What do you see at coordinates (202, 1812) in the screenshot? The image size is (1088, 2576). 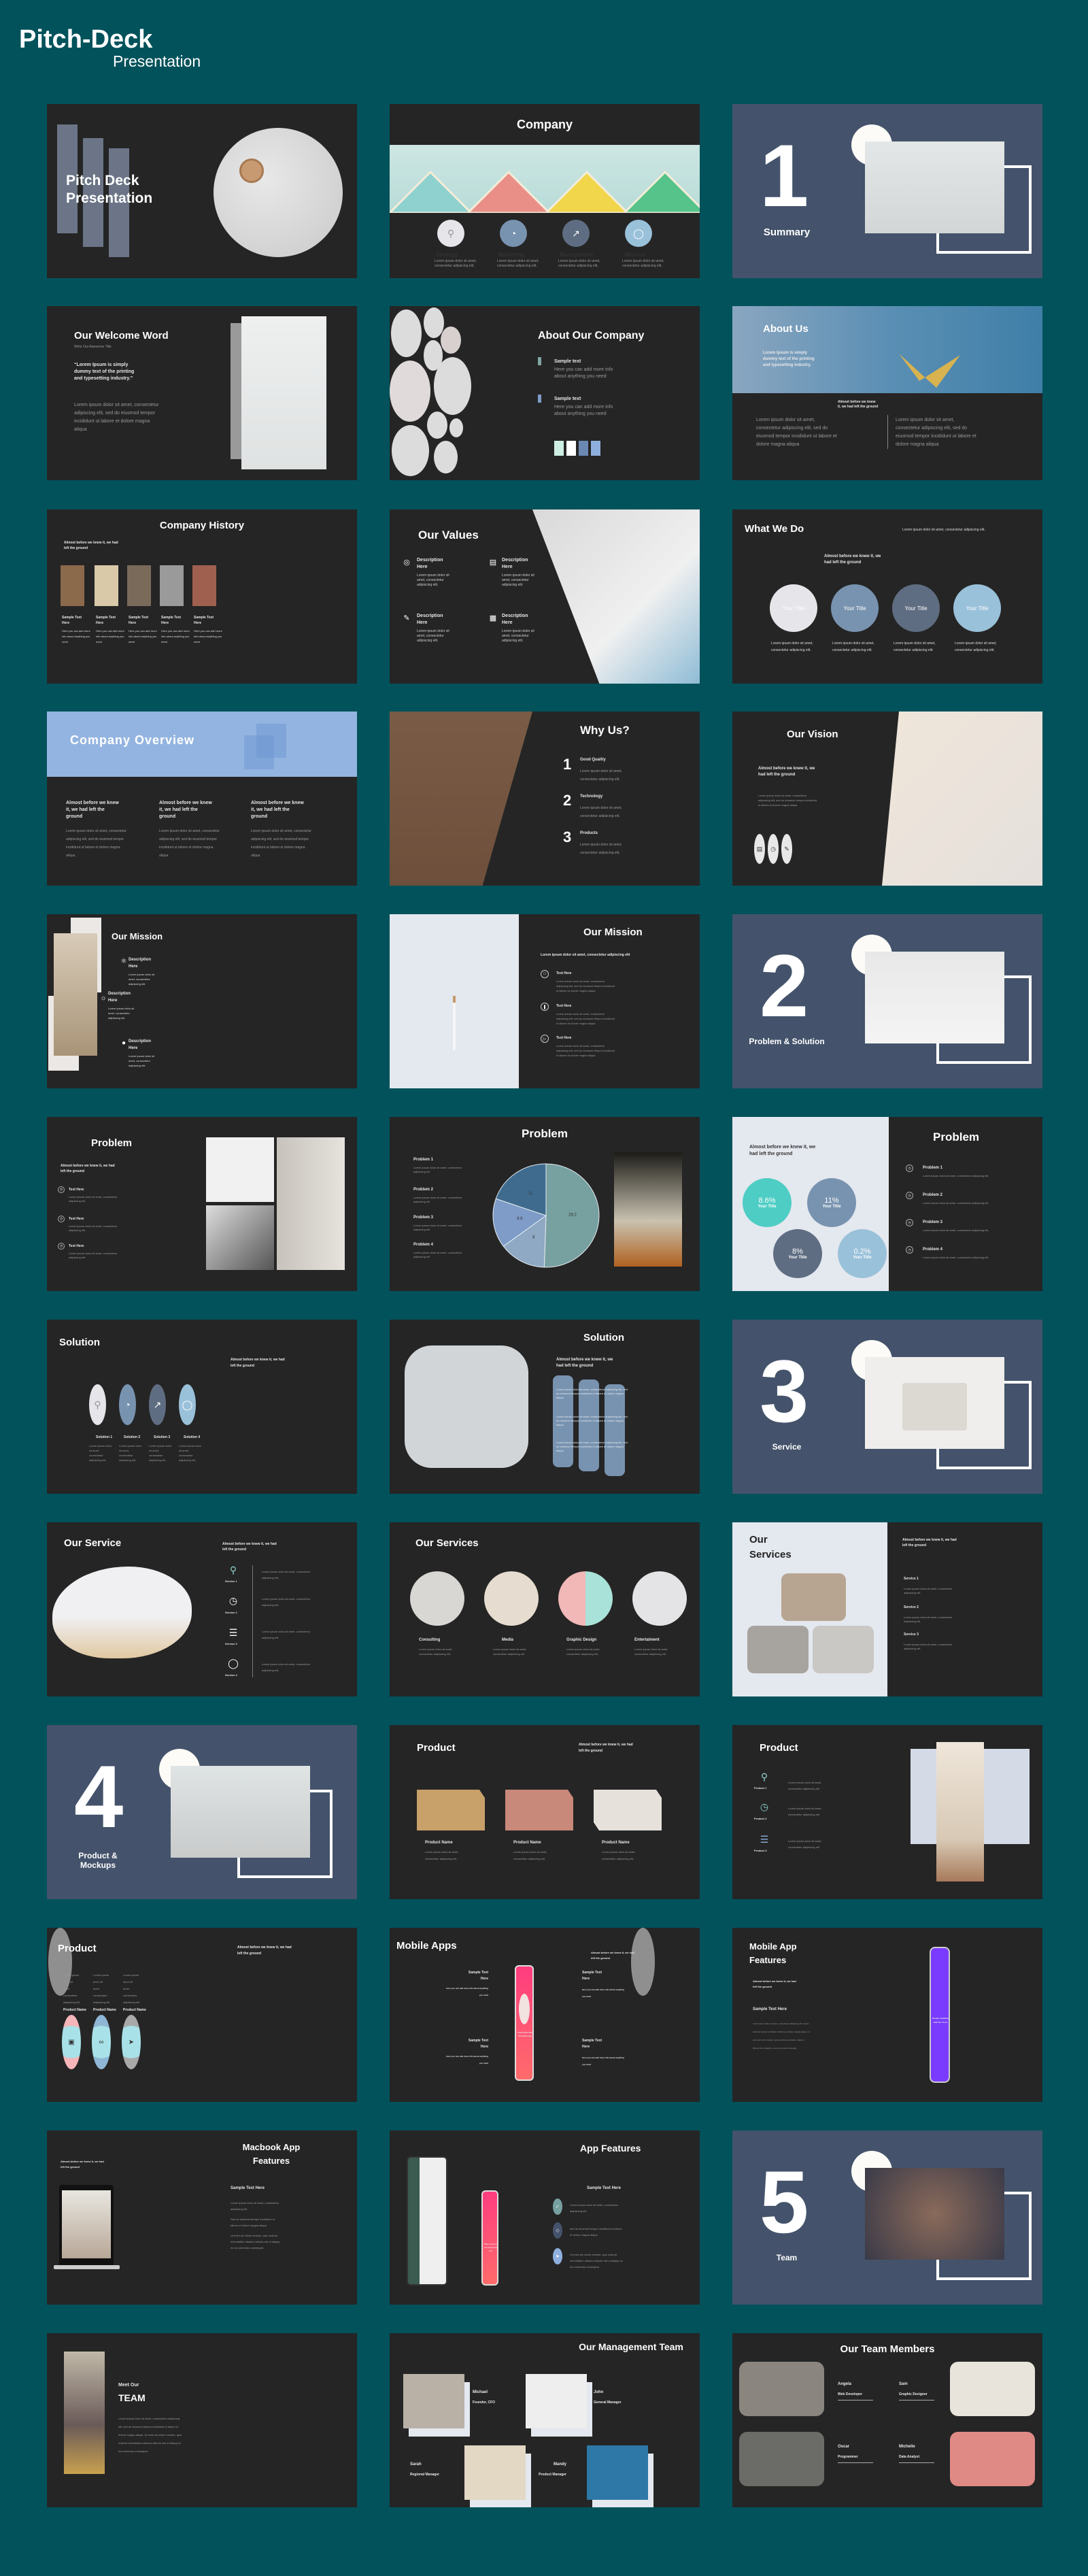 I see `slide-section-4: 4 Product & Mockups` at bounding box center [202, 1812].